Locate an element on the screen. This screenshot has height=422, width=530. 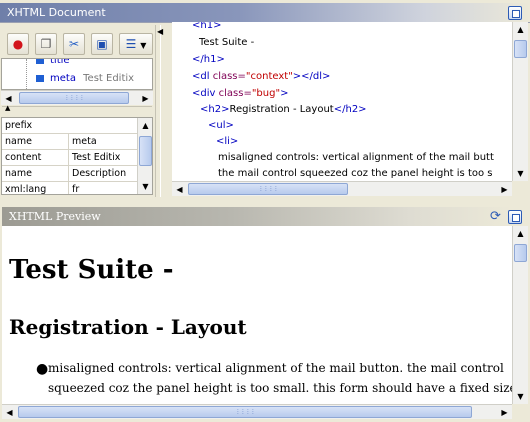
code-tag: <ul> is located at coordinates (221, 125).